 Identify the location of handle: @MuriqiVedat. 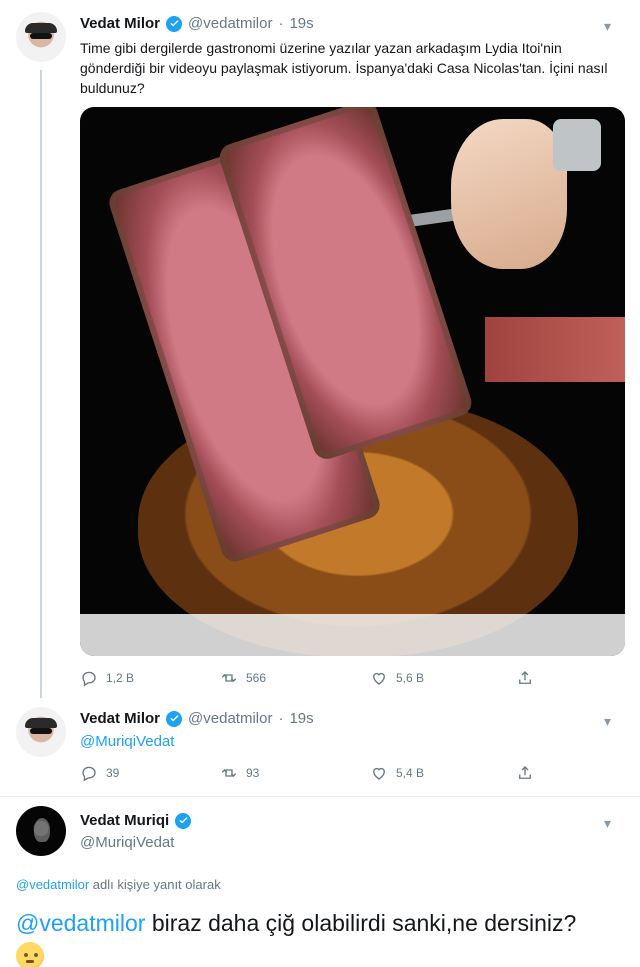
(127, 842).